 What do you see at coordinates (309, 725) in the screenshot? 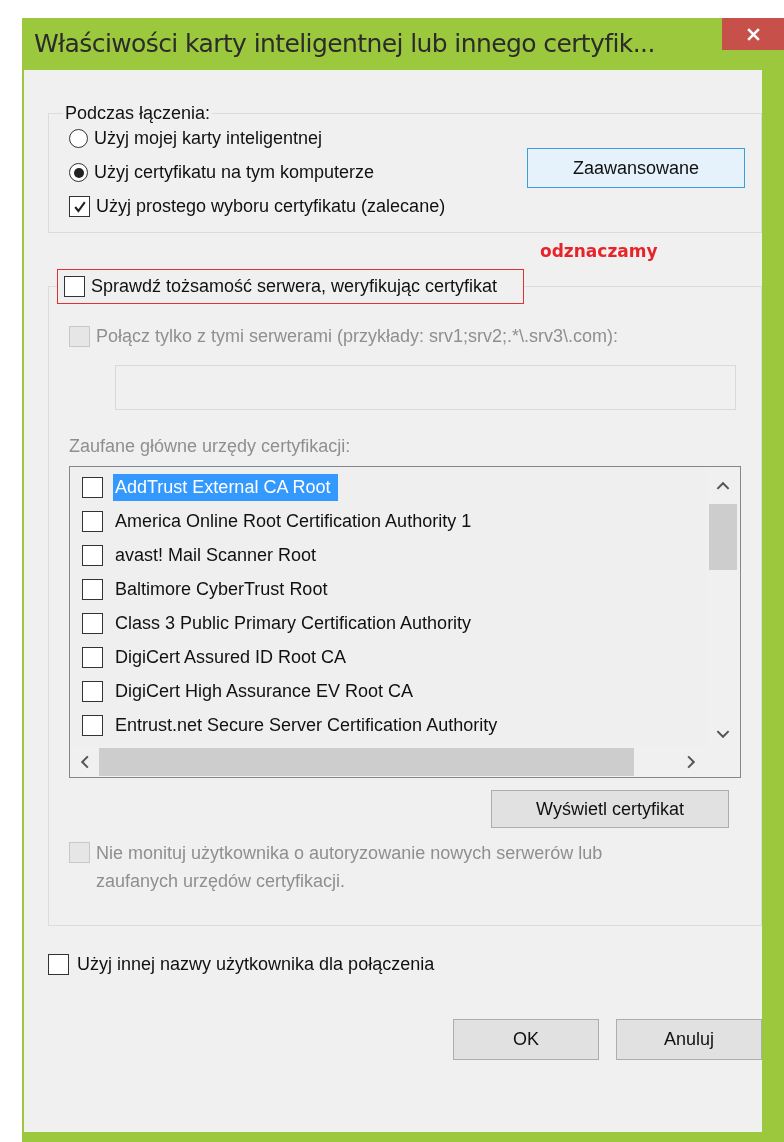
I see `list-item: Entrust.net Secure Server Certification Authority` at bounding box center [309, 725].